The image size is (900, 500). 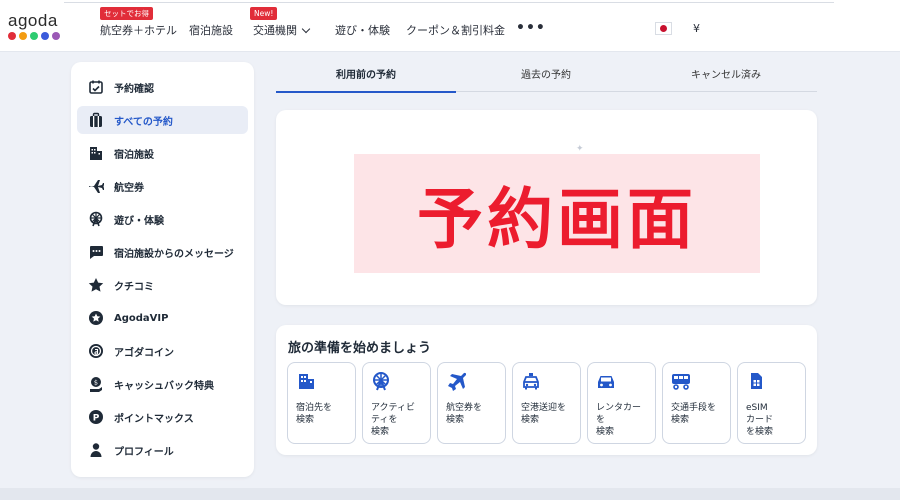 What do you see at coordinates (96, 252) in the screenshot?
I see `message-icon` at bounding box center [96, 252].